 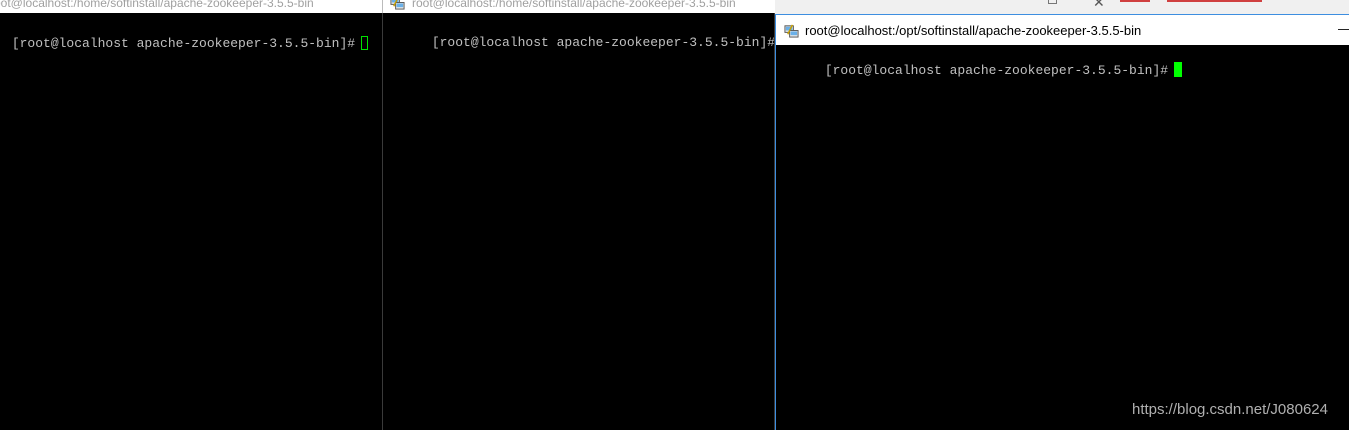 I want to click on background-window-chrome: — ✕, so click(x=1062, y=7).